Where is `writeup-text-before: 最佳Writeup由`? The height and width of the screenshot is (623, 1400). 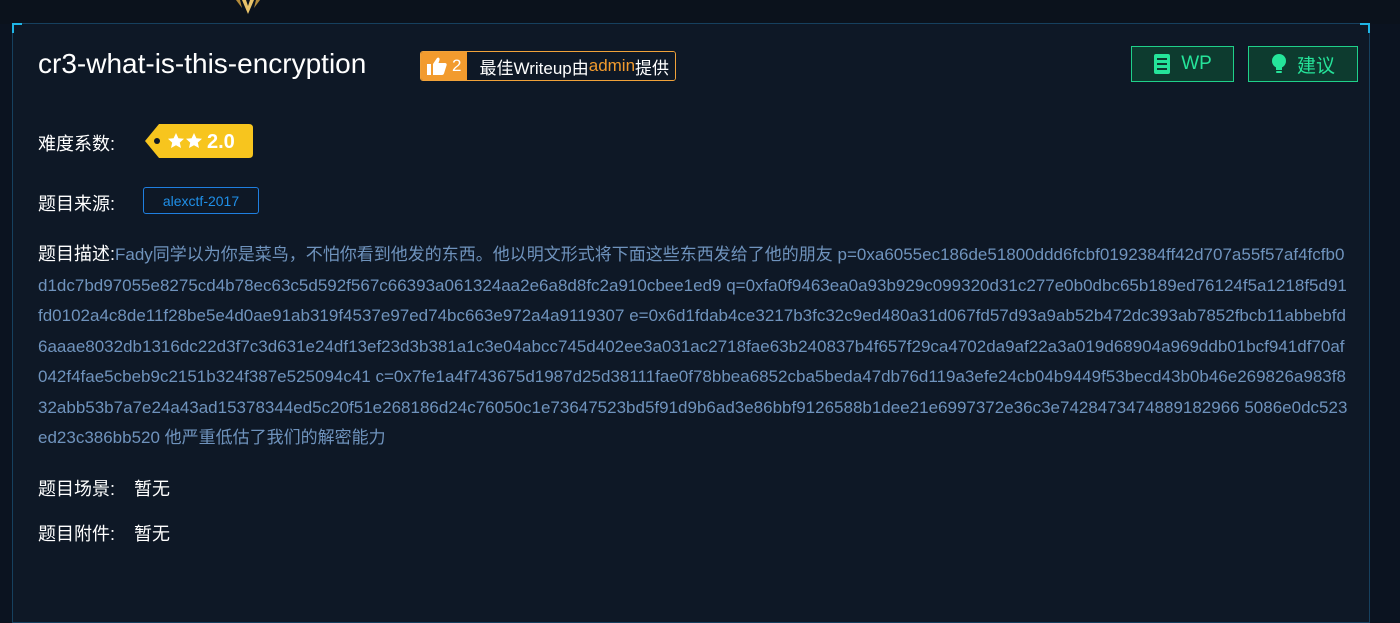 writeup-text-before: 最佳Writeup由 is located at coordinates (534, 68).